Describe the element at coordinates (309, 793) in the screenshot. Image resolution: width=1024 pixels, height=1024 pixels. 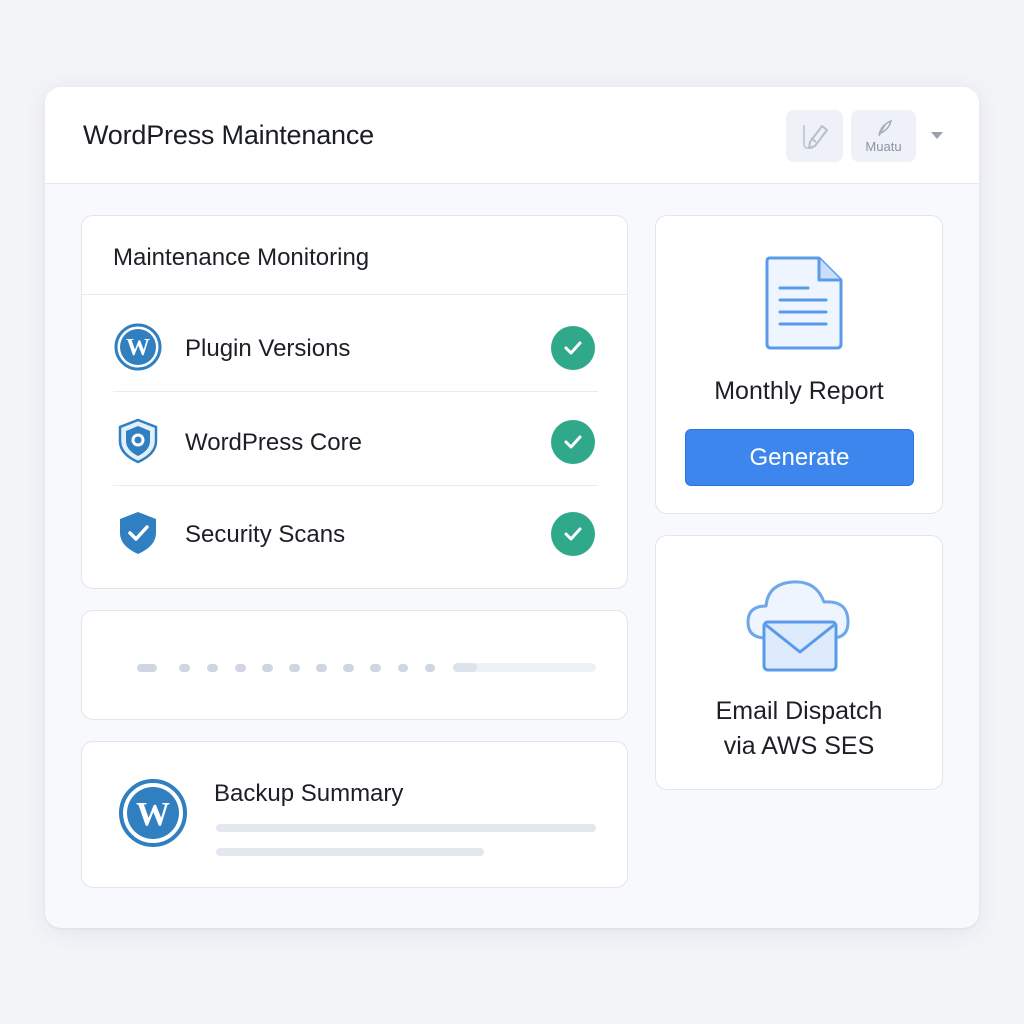
I see `card-title: Backup Summary` at that location.